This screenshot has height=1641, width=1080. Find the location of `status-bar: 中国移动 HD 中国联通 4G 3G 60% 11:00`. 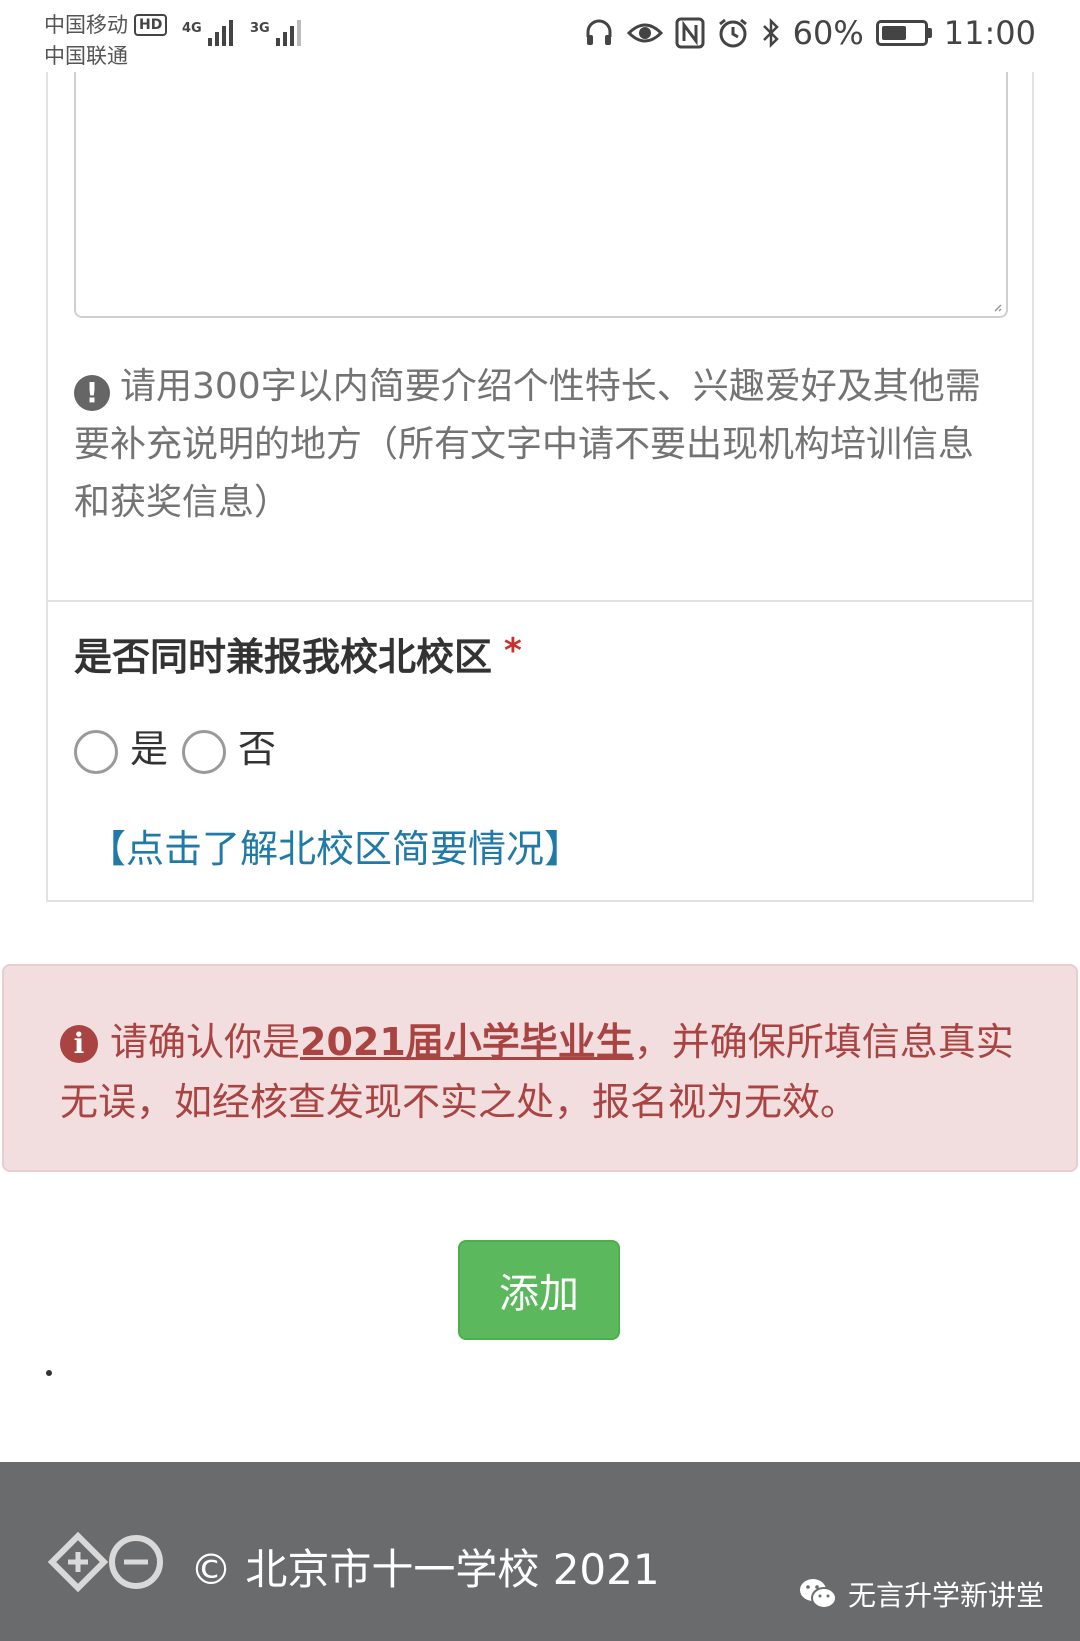

status-bar: 中国移动 HD 中国联通 4G 3G 60% 11:00 is located at coordinates (540, 36).